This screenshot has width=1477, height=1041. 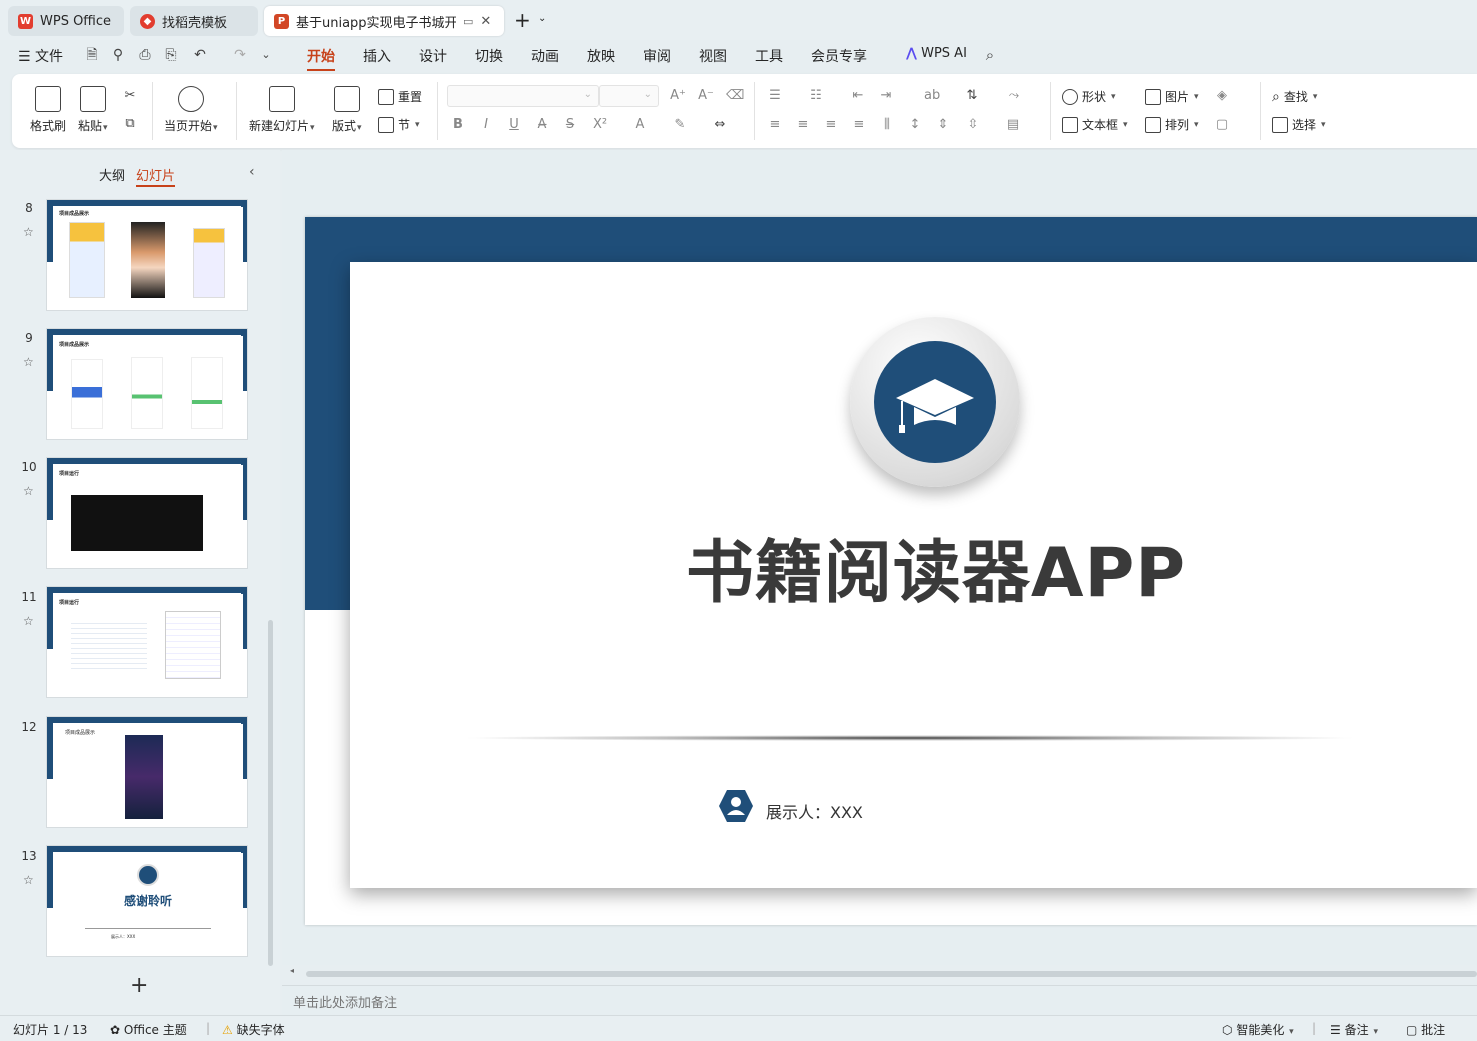 What do you see at coordinates (147, 772) in the screenshot?
I see `slide-thumbnail-12: 项目成品展示` at bounding box center [147, 772].